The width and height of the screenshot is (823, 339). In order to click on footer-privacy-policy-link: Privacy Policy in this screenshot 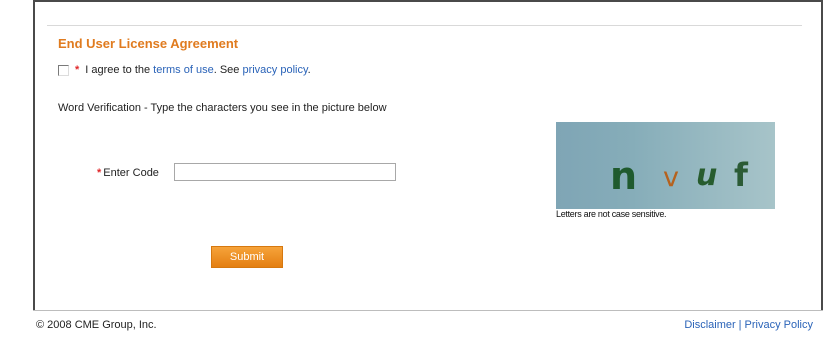, I will do `click(779, 325)`.